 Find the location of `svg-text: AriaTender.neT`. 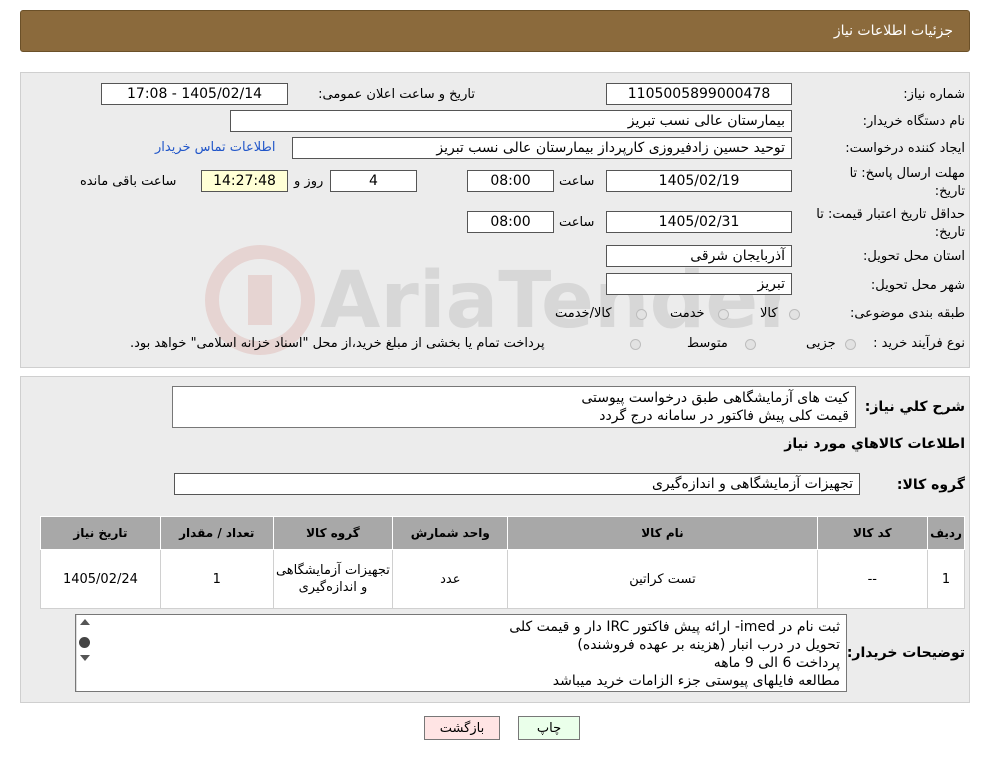

svg-text: AriaTender.neT is located at coordinates (550, 301).